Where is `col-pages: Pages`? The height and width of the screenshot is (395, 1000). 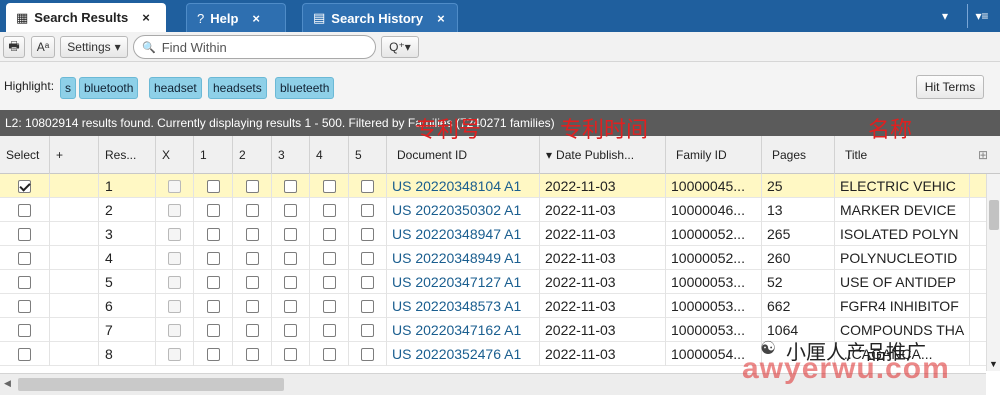 col-pages: Pages is located at coordinates (798, 155).